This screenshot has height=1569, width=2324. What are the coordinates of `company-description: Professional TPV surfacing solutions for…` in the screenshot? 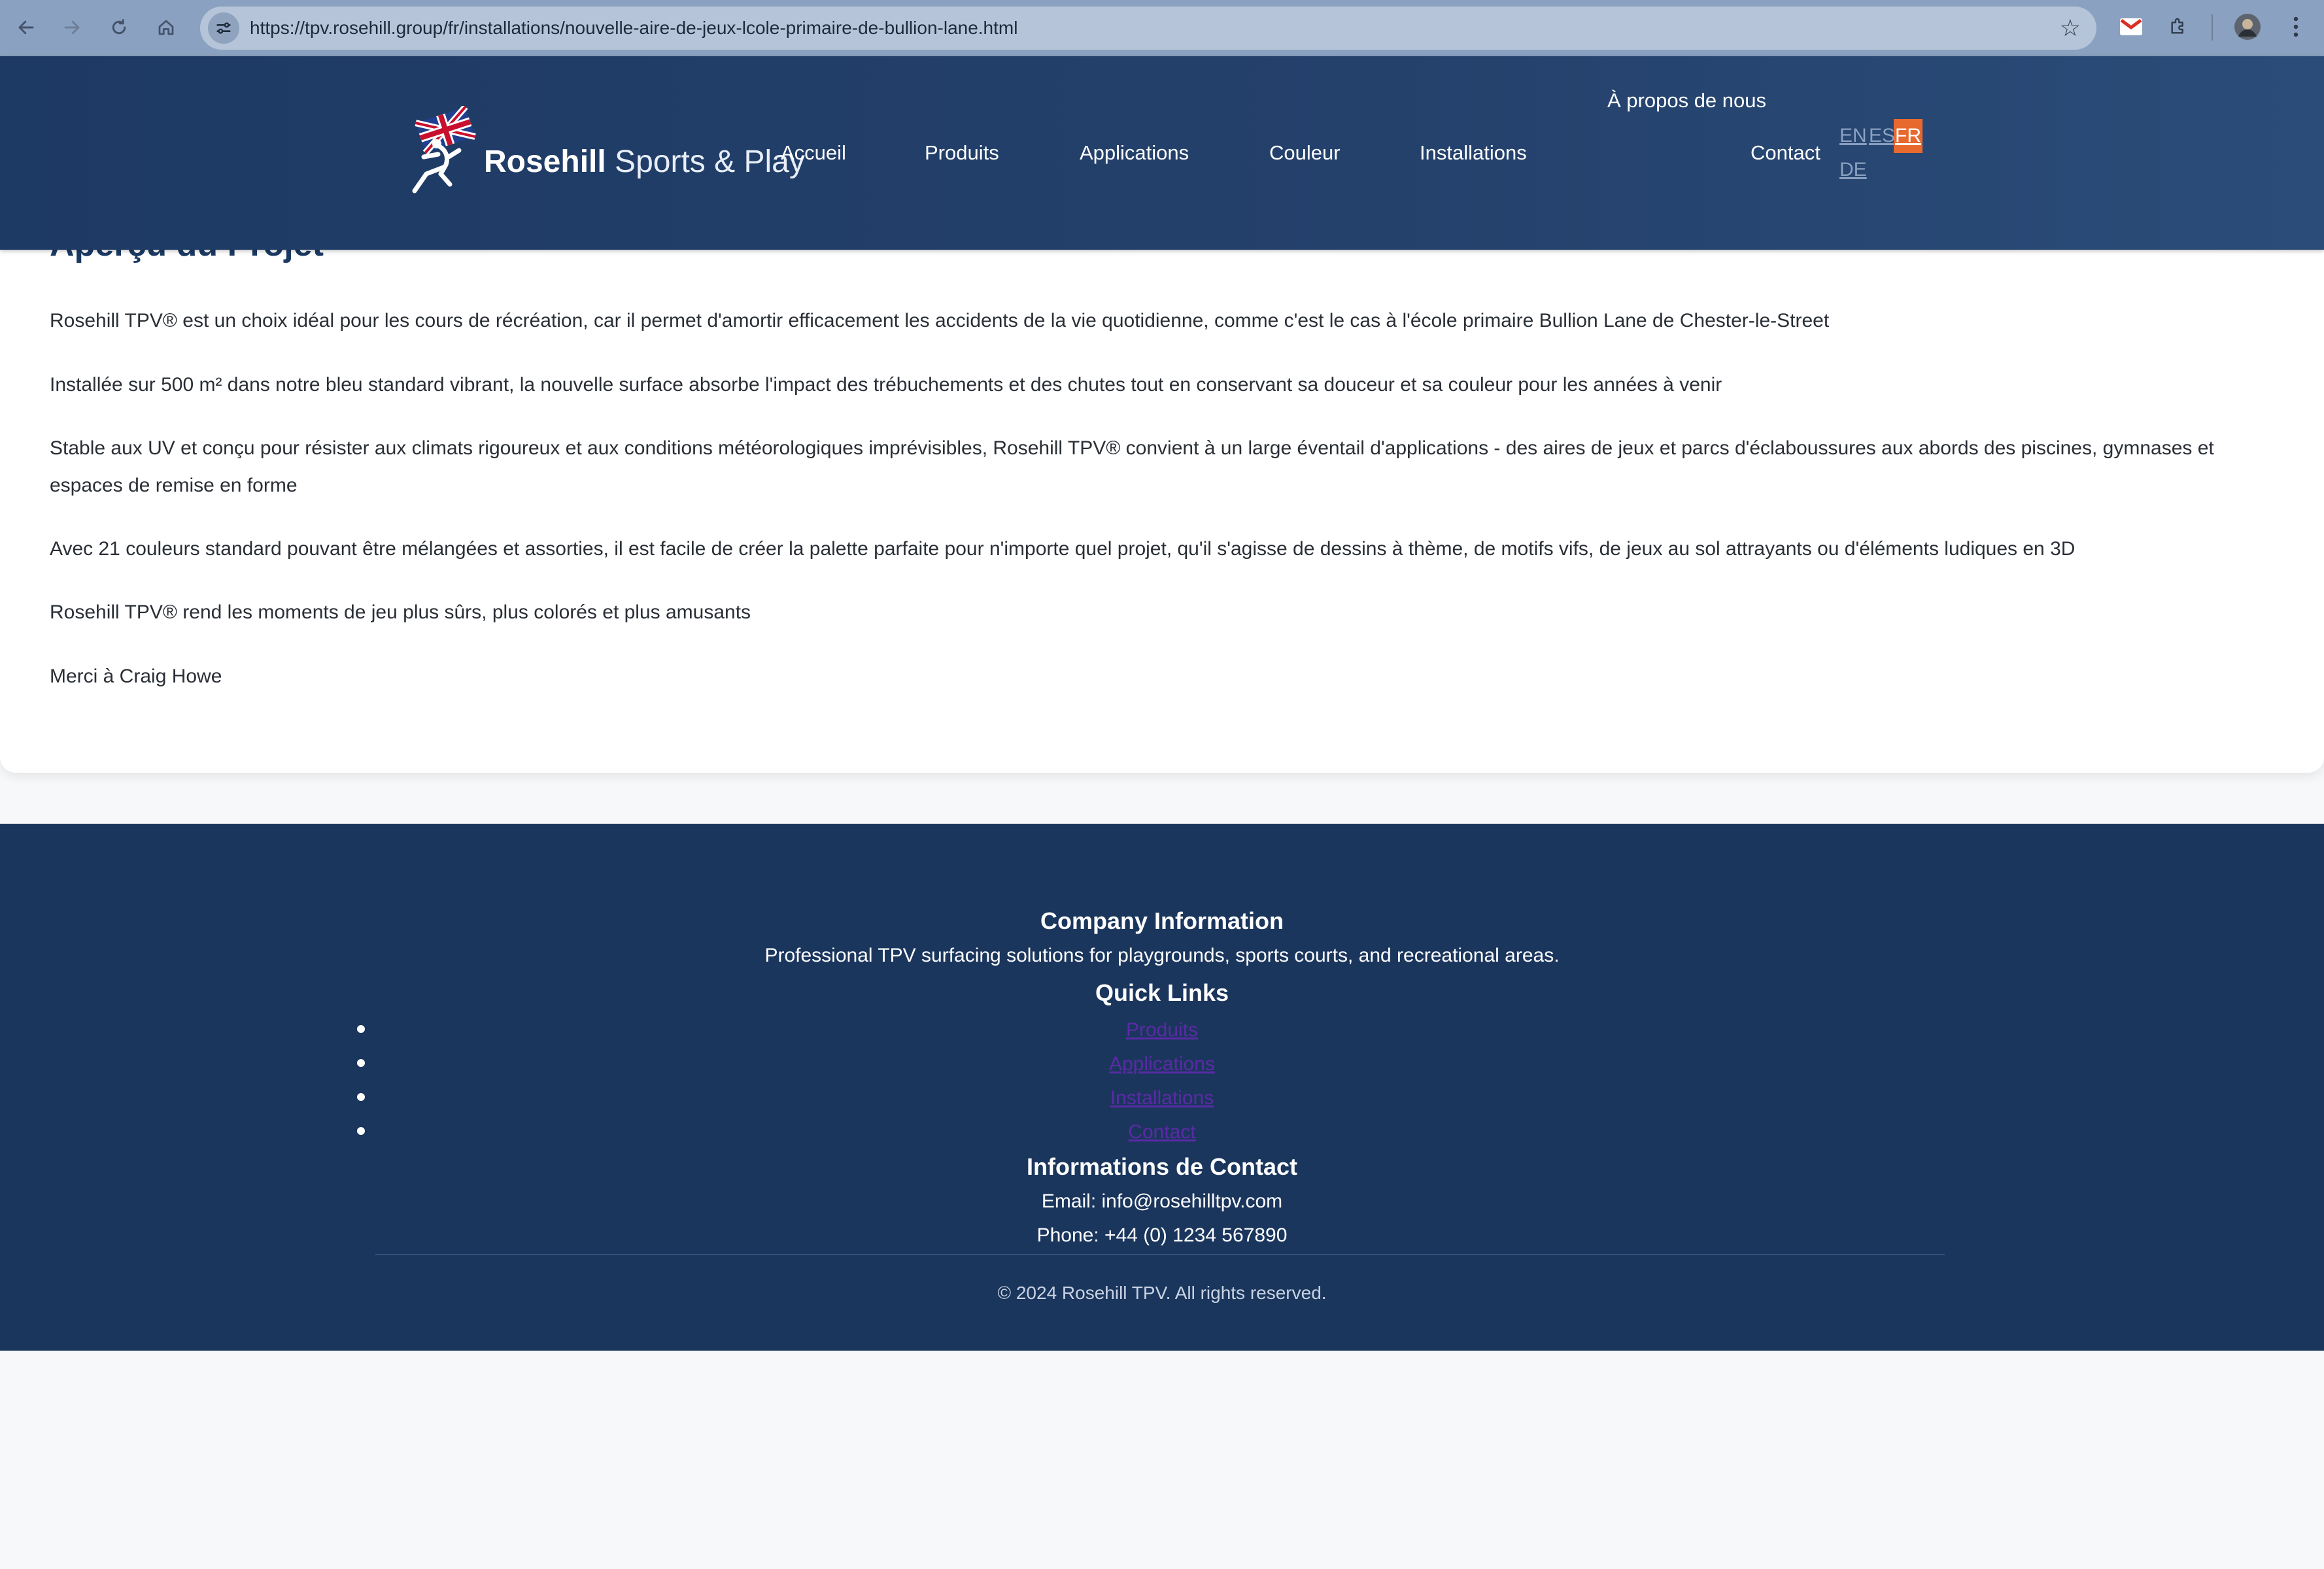 It's located at (1162, 956).